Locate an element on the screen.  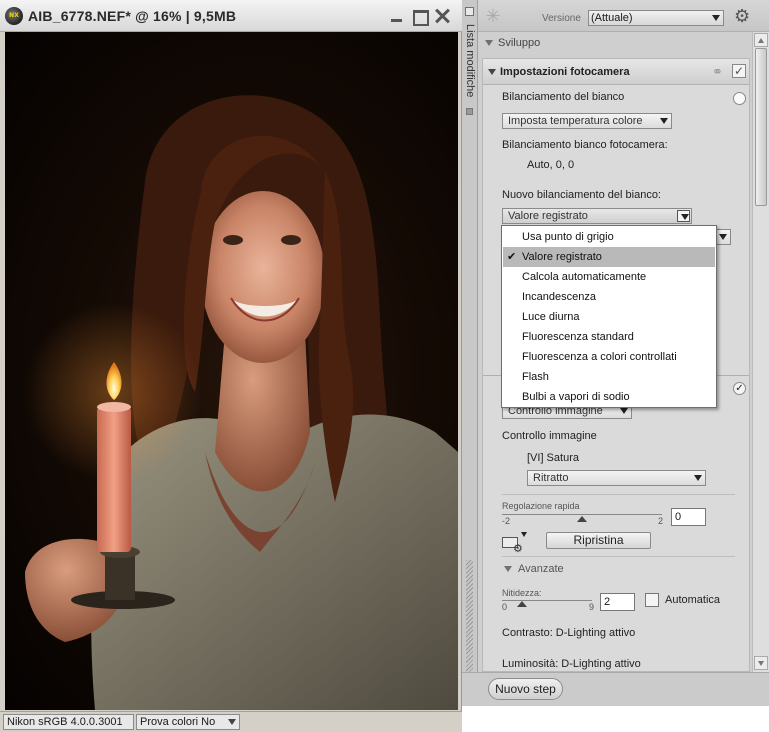
blank-area is located at coordinates (615, 719).